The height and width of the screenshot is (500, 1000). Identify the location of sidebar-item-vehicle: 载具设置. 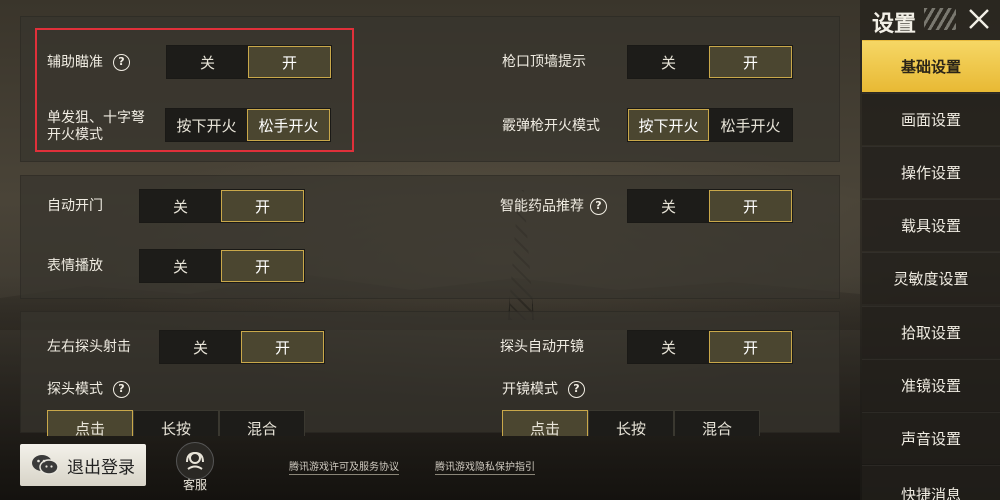
(931, 225).